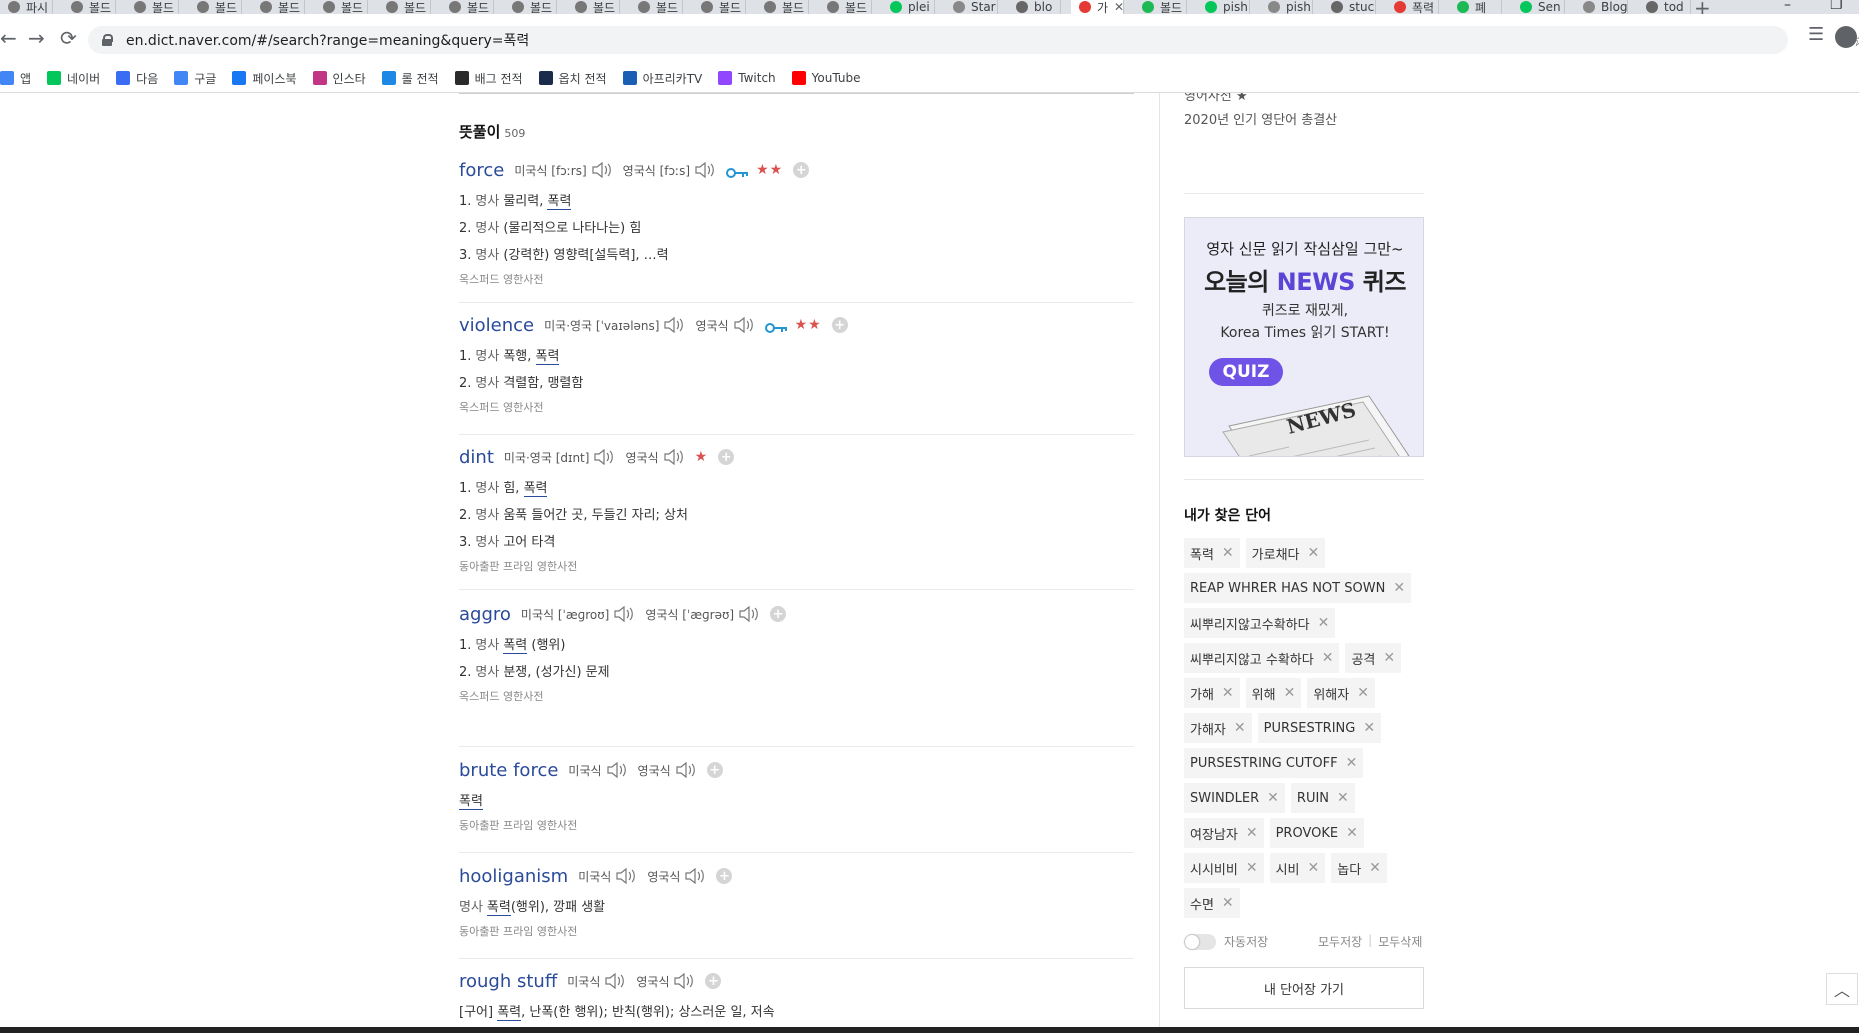 The width and height of the screenshot is (1859, 1033). I want to click on bookmark-item: 네이버, so click(73, 78).